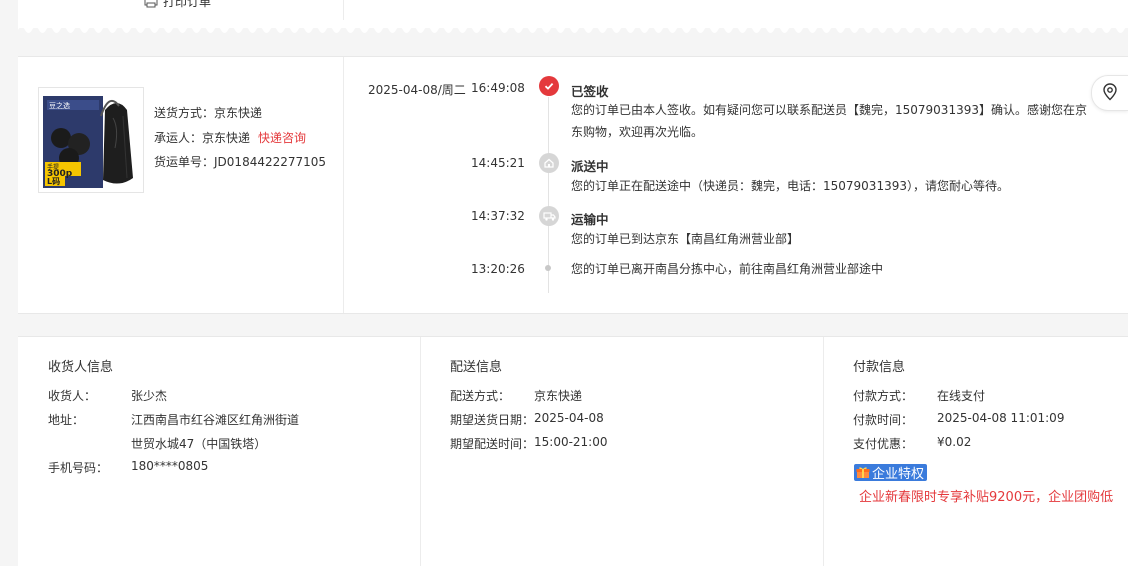  I want to click on event-title: 运输中, so click(590, 219).